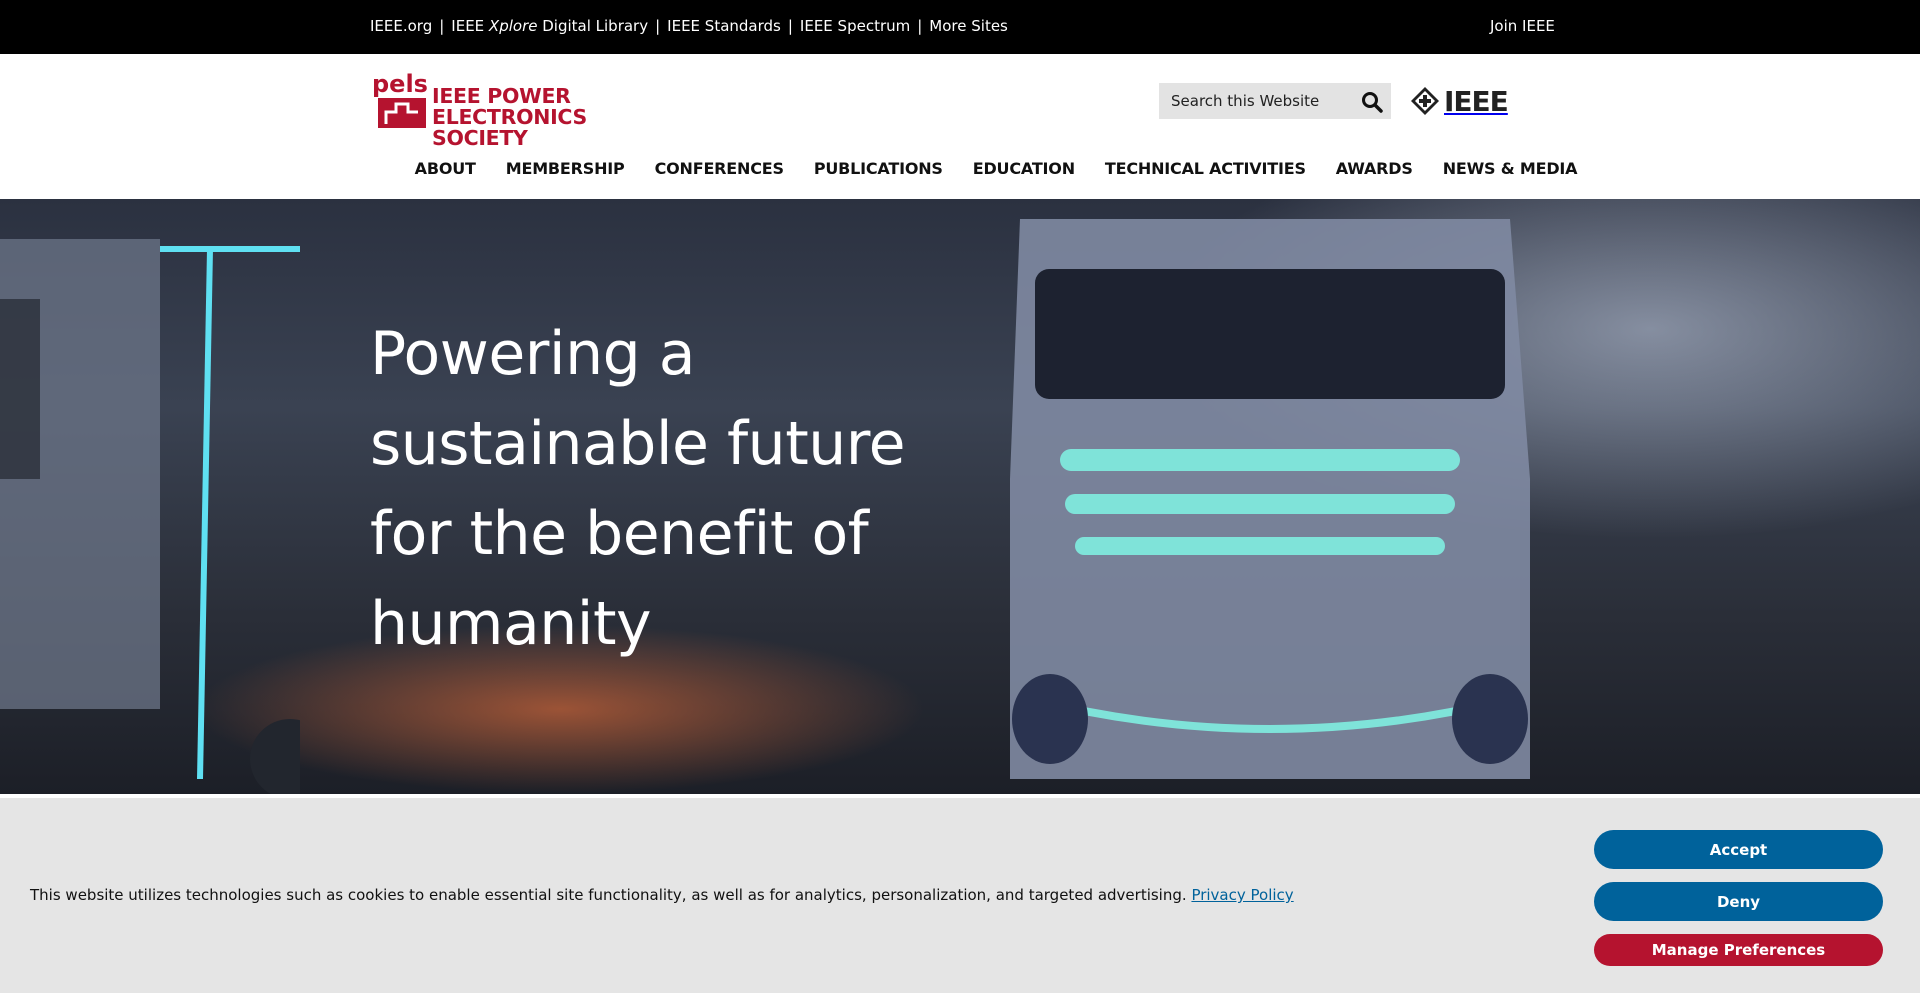  Describe the element at coordinates (878, 168) in the screenshot. I see `nav-publications: PUBLICATIONS` at that location.